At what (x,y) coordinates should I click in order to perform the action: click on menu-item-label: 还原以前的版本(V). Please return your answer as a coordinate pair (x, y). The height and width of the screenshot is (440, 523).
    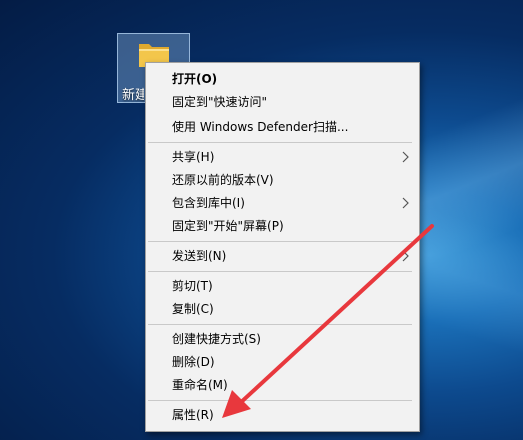
    Looking at the image, I should click on (223, 180).